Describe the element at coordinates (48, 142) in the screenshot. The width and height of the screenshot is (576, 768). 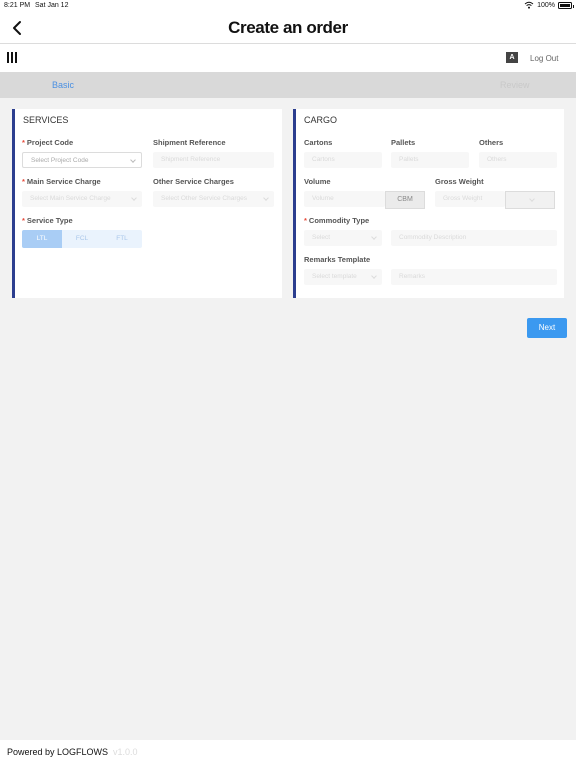
I see `project-code-label: * Project Code` at that location.